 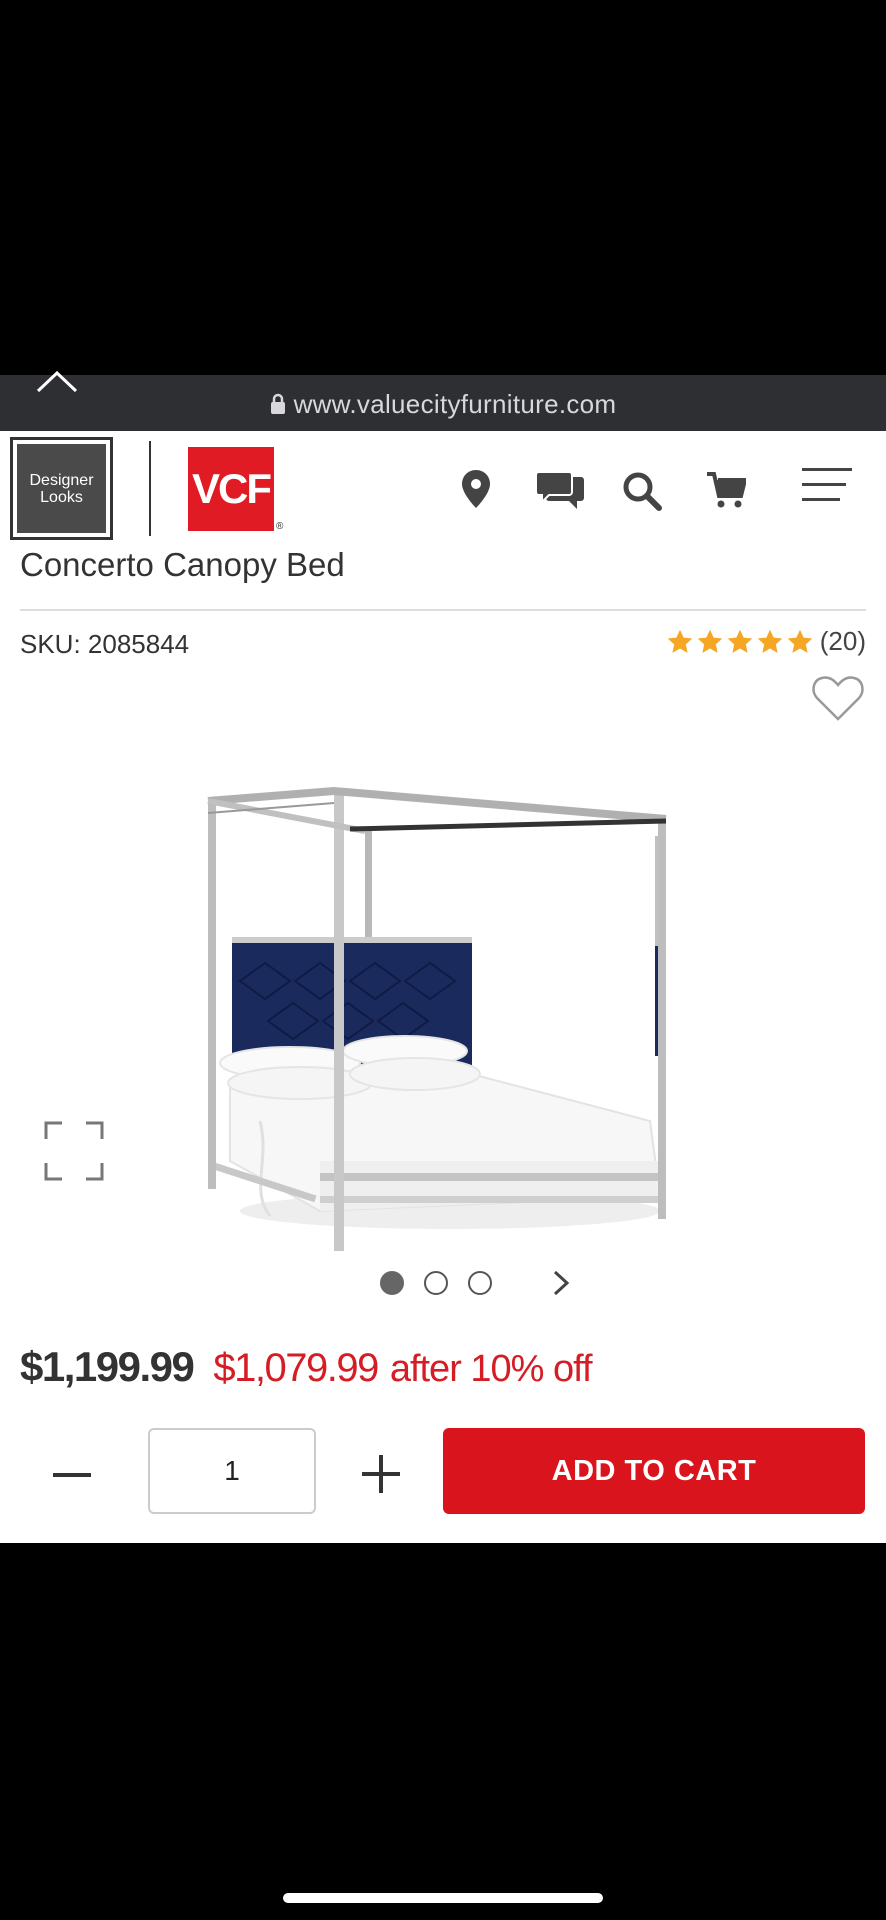 I want to click on sale-price: $1,079.99, so click(x=296, y=1368).